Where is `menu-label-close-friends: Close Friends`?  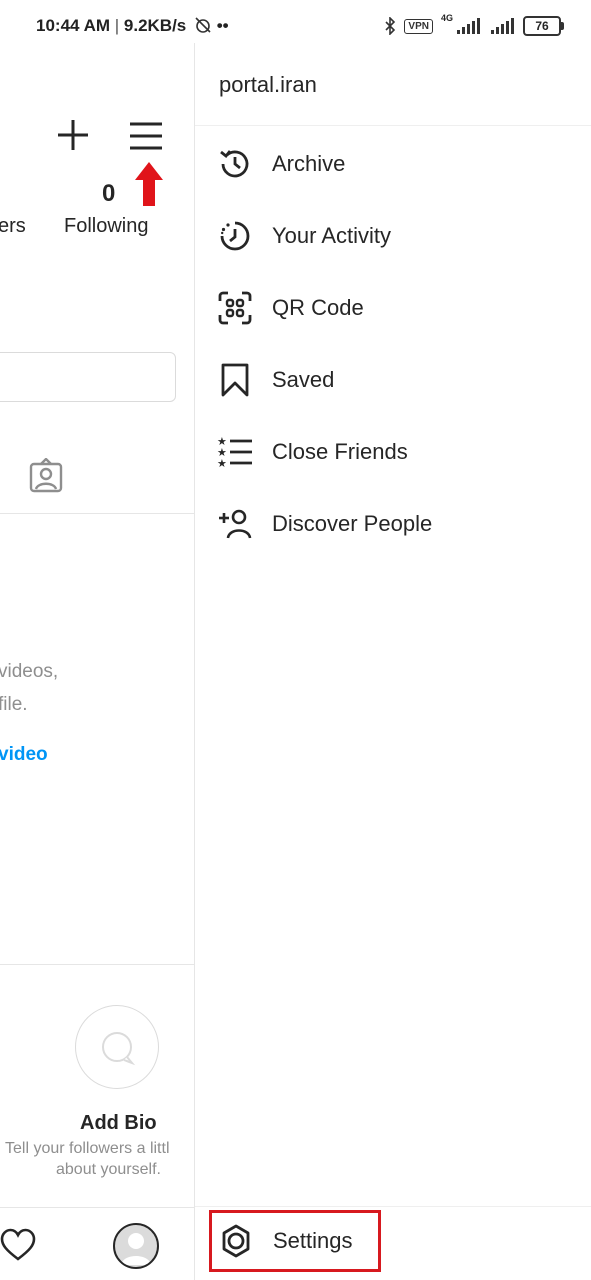
menu-label-close-friends: Close Friends is located at coordinates (340, 451).